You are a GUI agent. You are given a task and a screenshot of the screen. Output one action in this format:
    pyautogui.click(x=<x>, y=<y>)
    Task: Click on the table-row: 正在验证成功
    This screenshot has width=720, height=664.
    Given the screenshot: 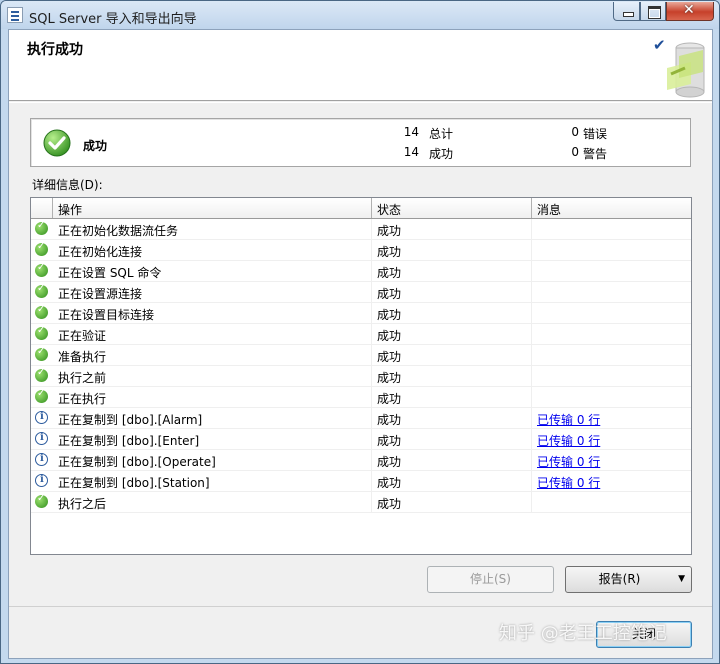 What is the action you would take?
    pyautogui.click(x=361, y=334)
    